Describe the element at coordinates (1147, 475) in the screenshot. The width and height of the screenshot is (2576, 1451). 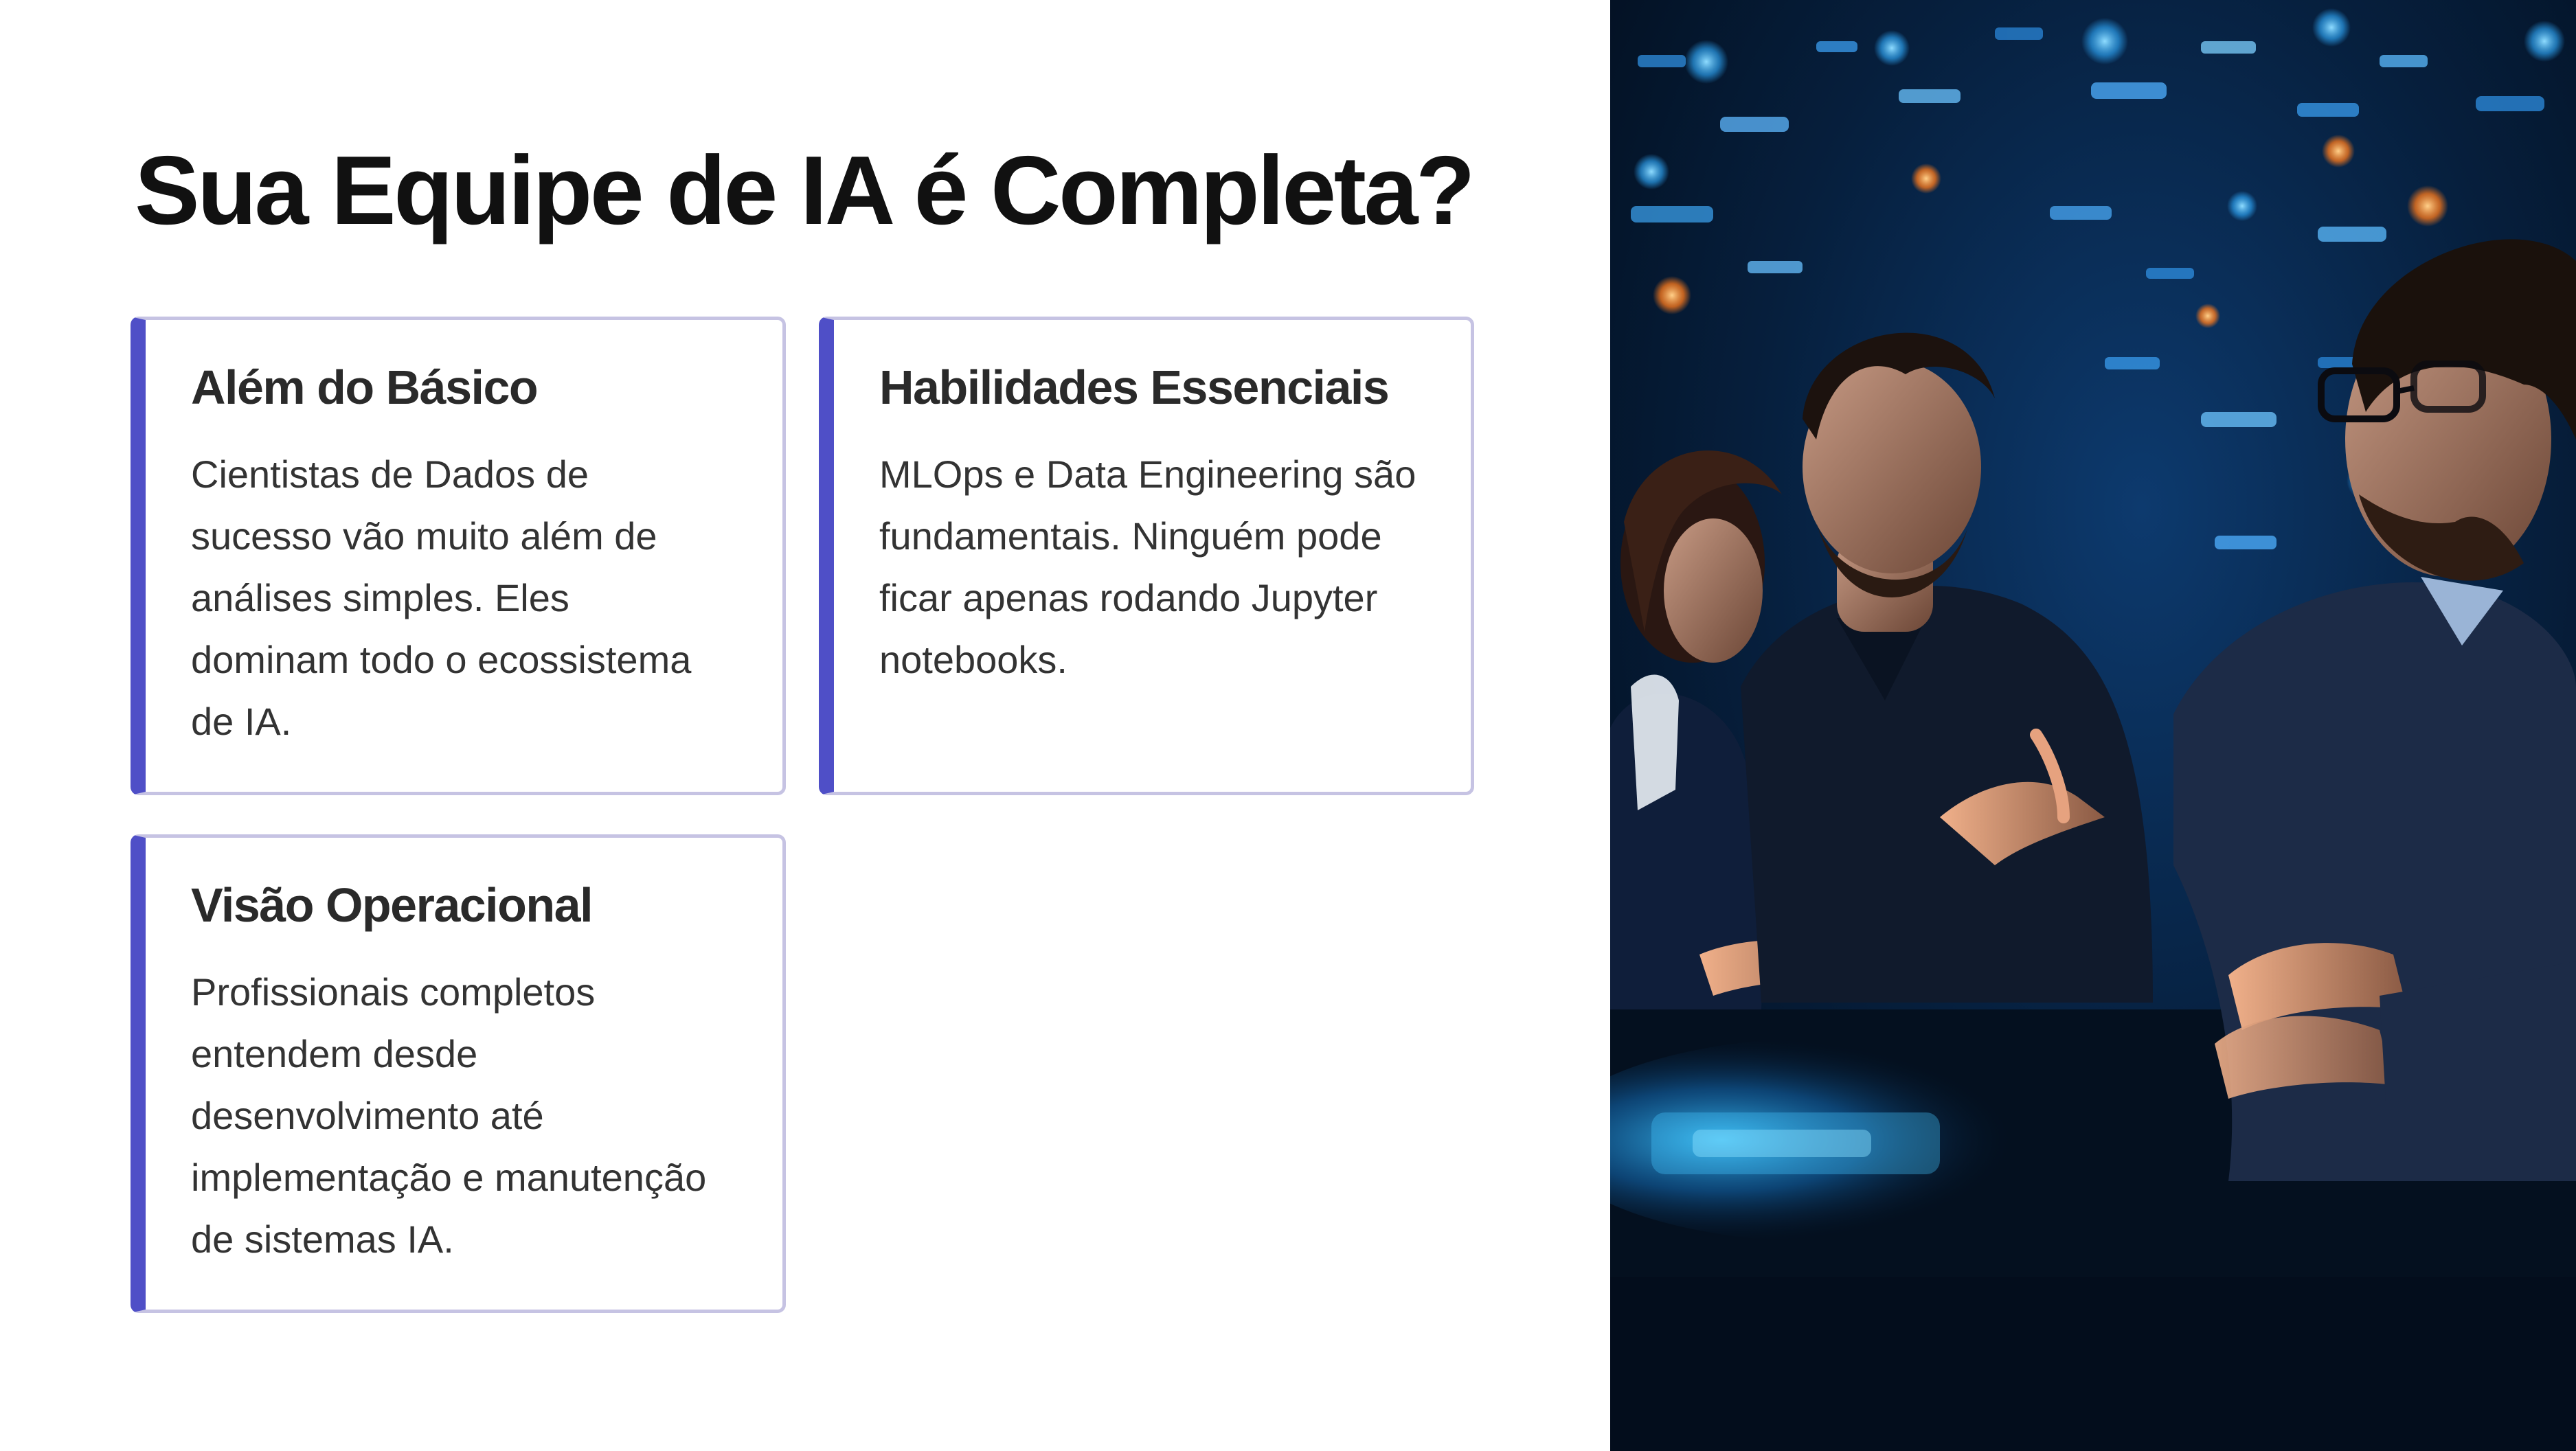
I see `card-body-line: MLOps e Data Engineering são` at that location.